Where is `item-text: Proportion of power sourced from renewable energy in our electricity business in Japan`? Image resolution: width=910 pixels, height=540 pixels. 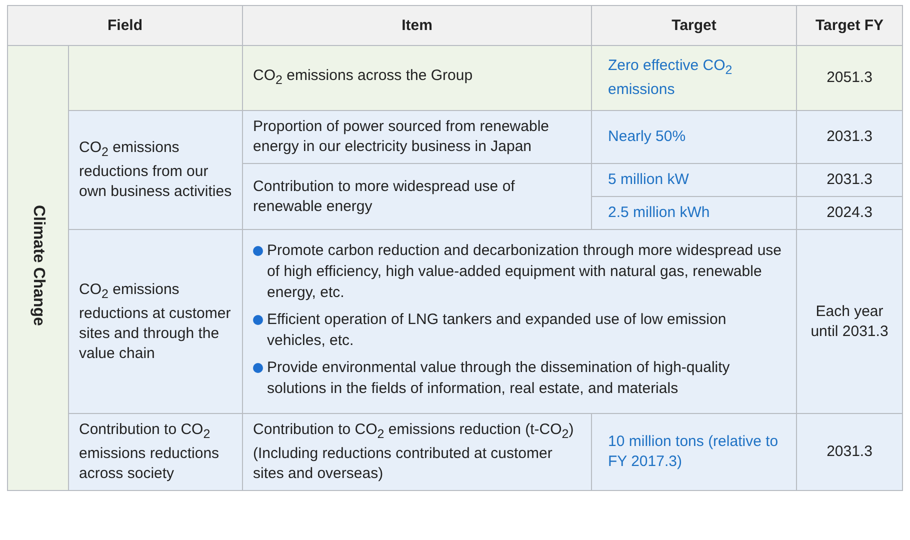
item-text: Proportion of power sourced from renewable energy in our electricity business in Japan is located at coordinates (401, 137).